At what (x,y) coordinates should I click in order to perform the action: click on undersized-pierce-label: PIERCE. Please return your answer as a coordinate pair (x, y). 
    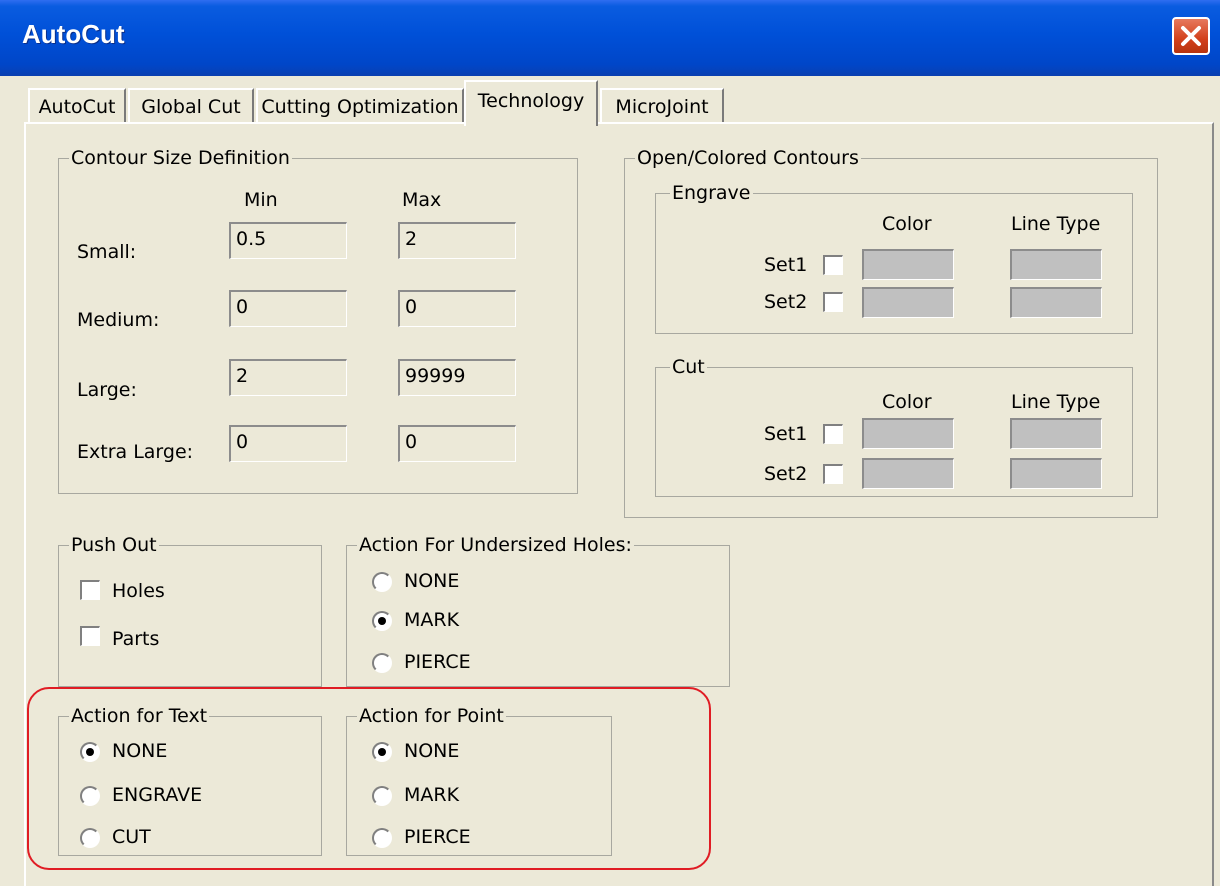
    Looking at the image, I should click on (437, 662).